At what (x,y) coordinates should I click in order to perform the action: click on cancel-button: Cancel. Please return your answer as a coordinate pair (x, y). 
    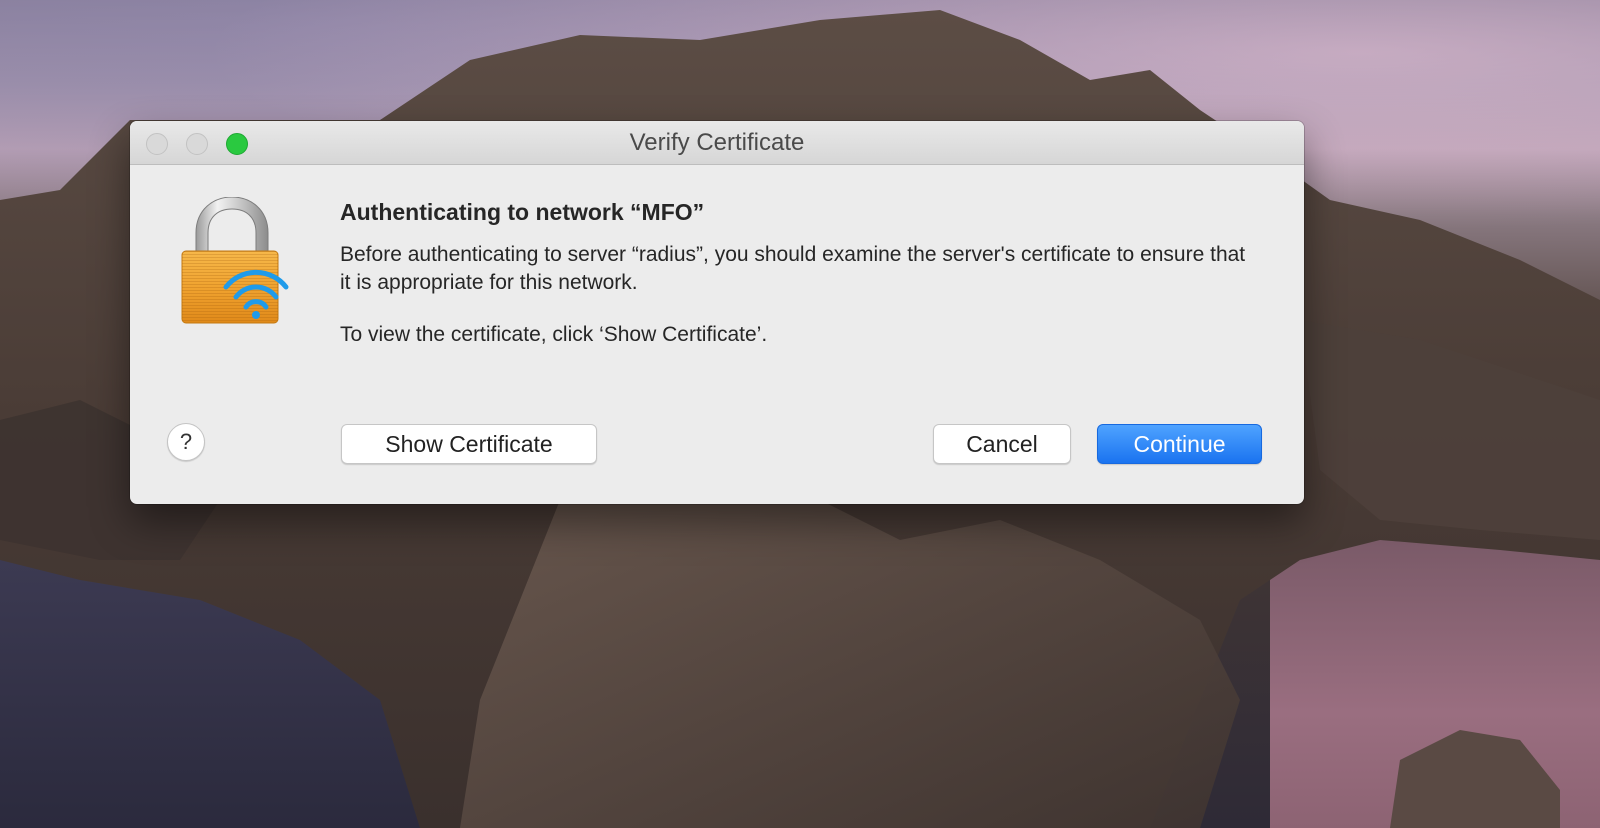
    Looking at the image, I should click on (1002, 444).